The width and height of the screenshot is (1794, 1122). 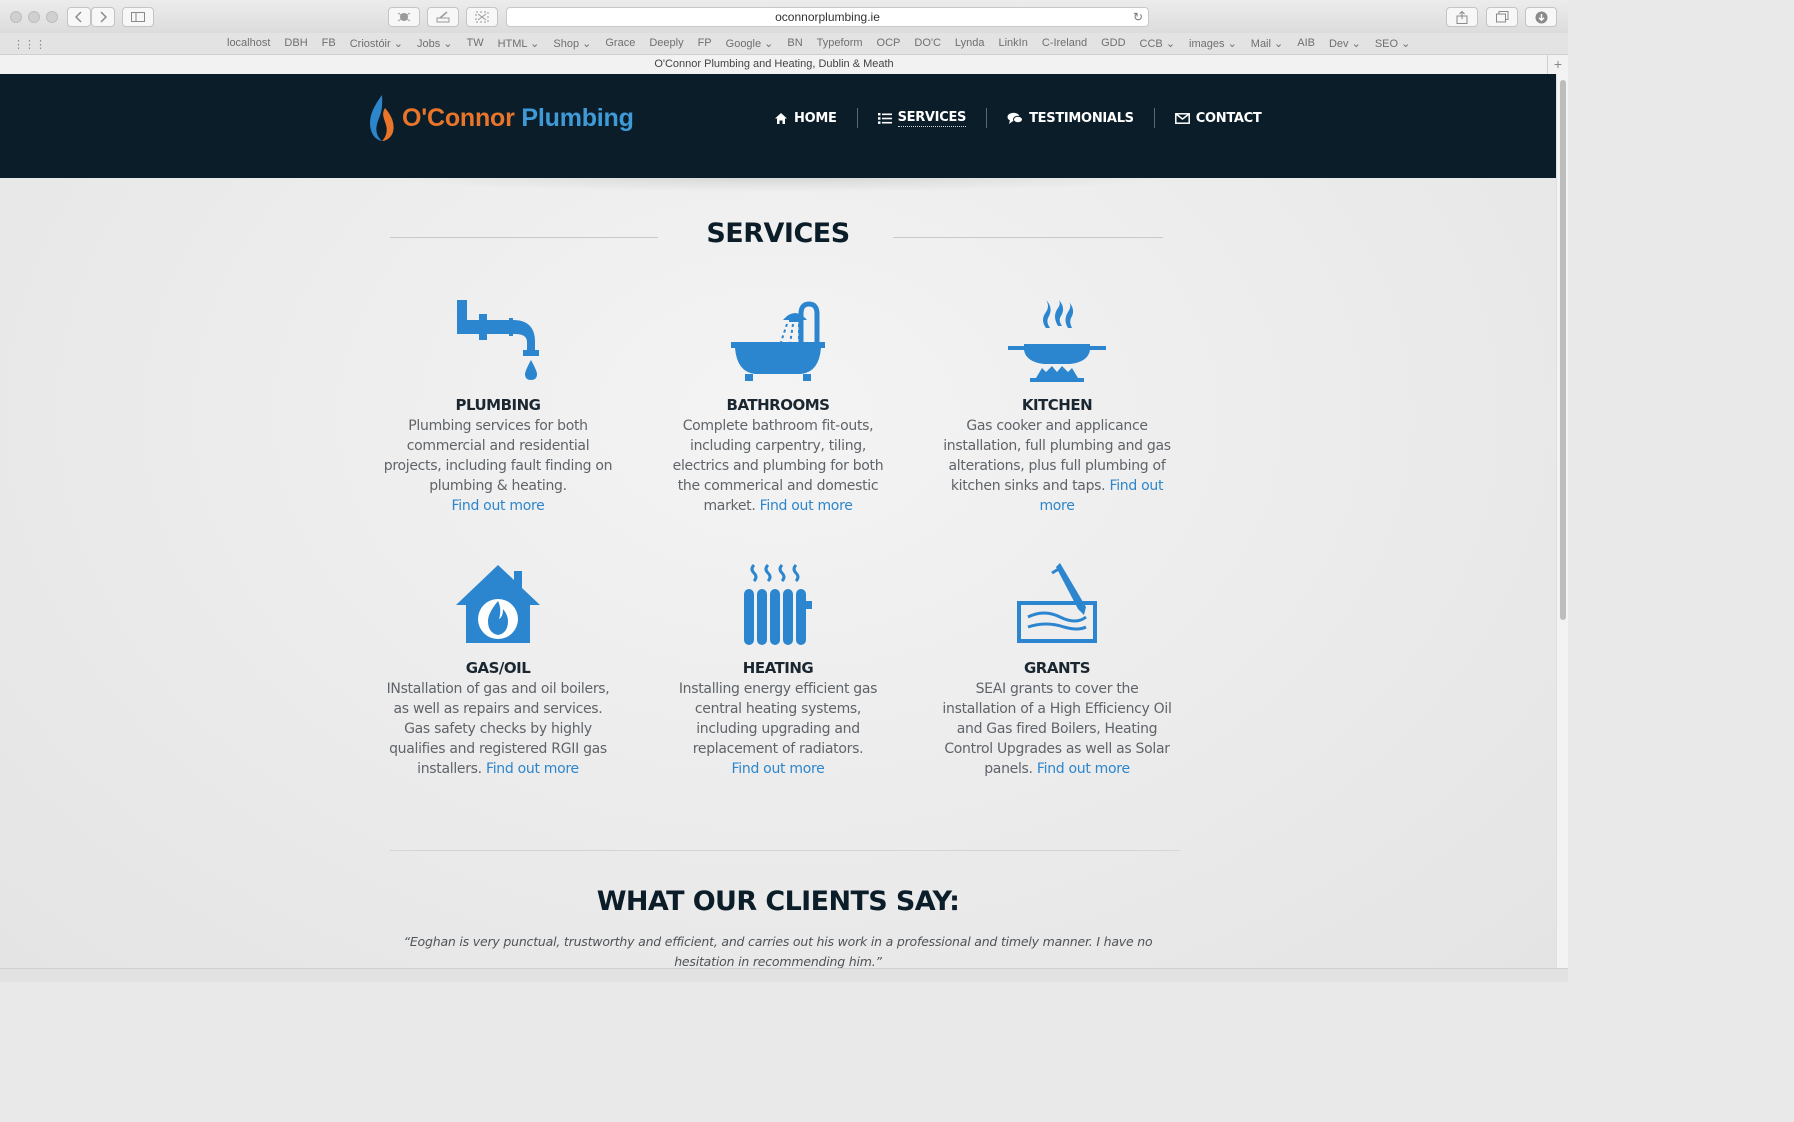 I want to click on chevron-left-icon, so click(x=78, y=17).